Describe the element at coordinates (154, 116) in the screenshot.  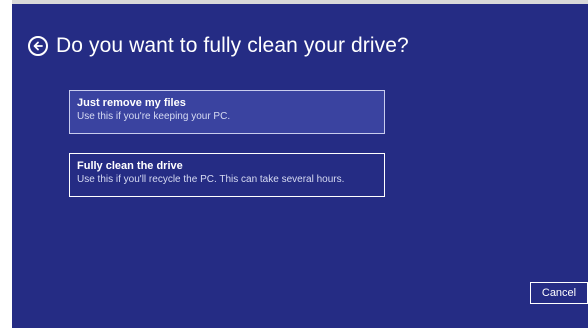
I see `option-description: Use this if you're keeping your PC.` at that location.